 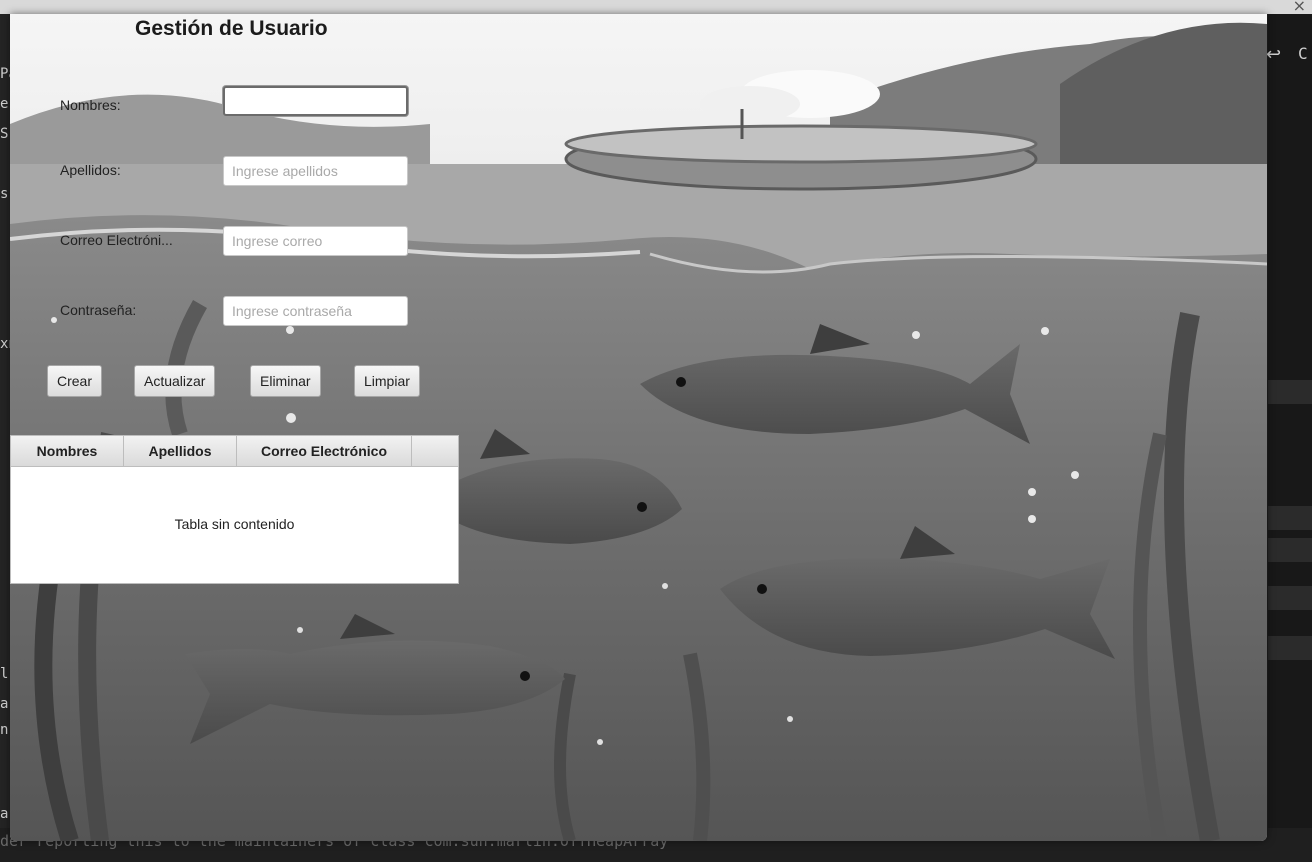 I want to click on table-header: Nombres Apellidos Correo Electrónico, so click(x=234, y=451).